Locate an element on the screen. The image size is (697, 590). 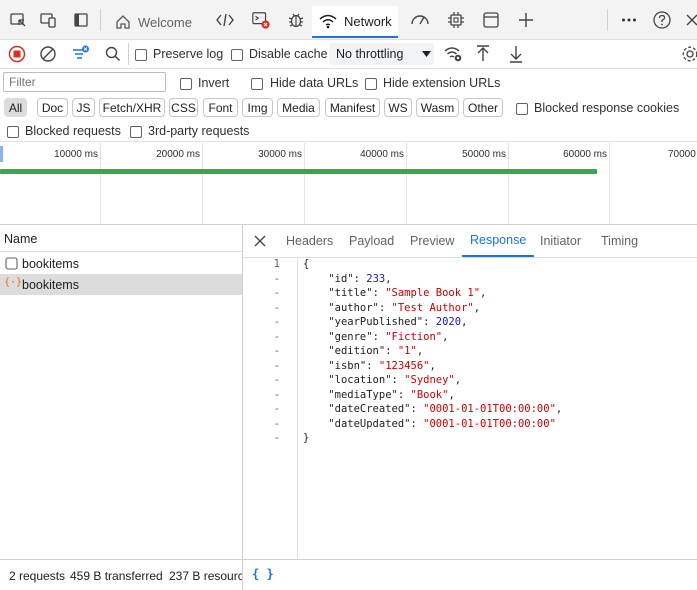
tab-welcome: Welcome is located at coordinates (153, 22).